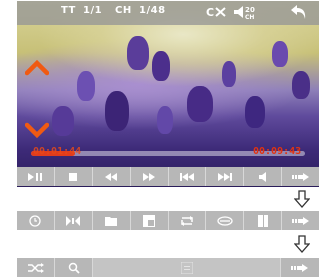 The image size is (326, 279). I want to click on rewind-button, so click(111, 176).